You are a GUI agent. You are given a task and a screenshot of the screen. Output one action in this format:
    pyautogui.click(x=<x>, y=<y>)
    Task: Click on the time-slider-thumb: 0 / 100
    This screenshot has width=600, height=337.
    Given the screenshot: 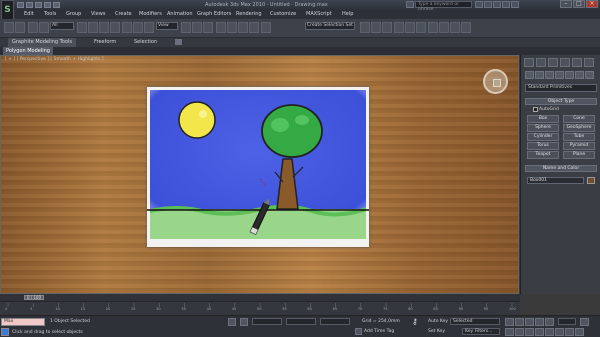 What is the action you would take?
    pyautogui.click(x=34, y=297)
    